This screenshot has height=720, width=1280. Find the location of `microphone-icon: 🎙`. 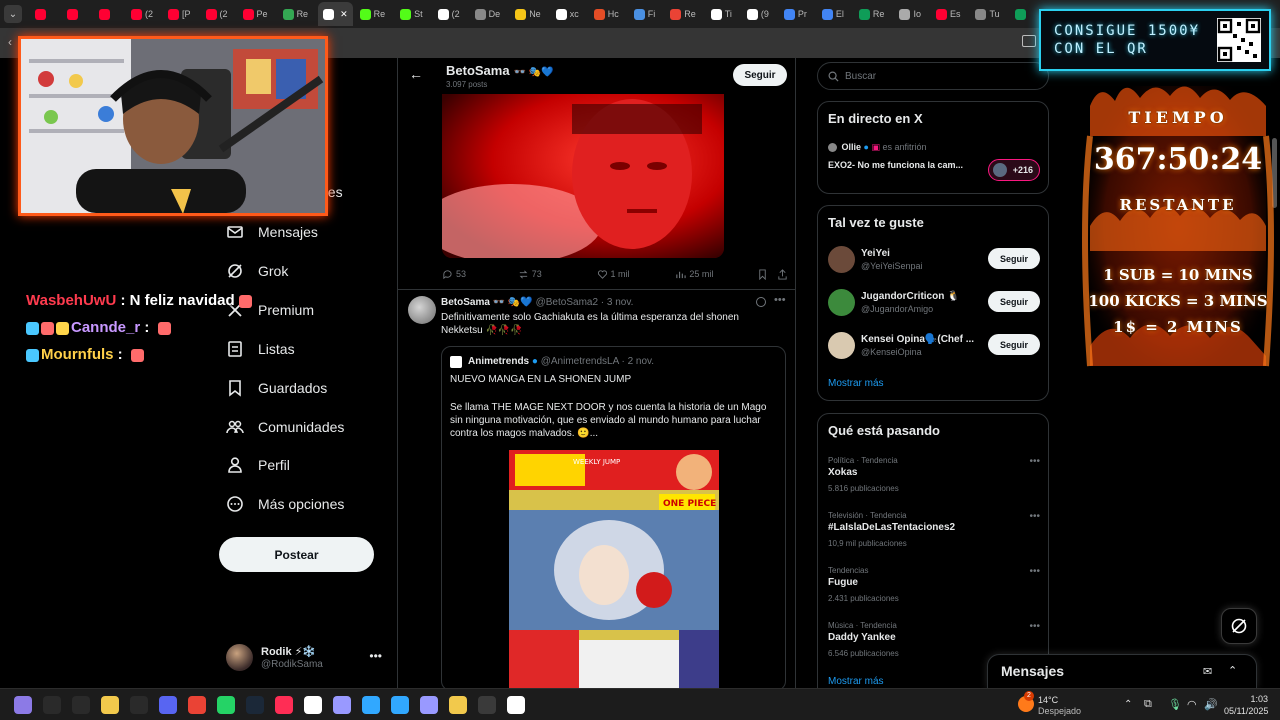

microphone-icon: 🎙 is located at coordinates (1175, 704).